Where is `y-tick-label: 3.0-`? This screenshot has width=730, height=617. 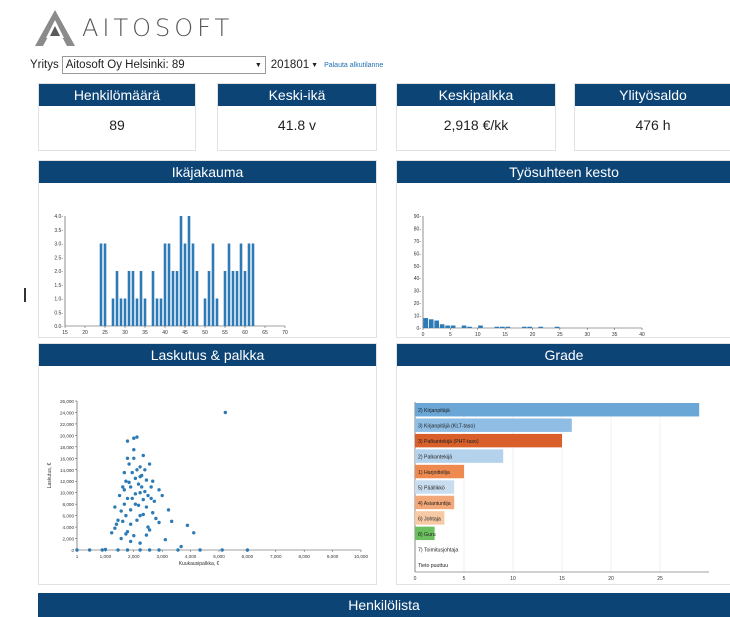 y-tick-label: 3.0- is located at coordinates (58, 245).